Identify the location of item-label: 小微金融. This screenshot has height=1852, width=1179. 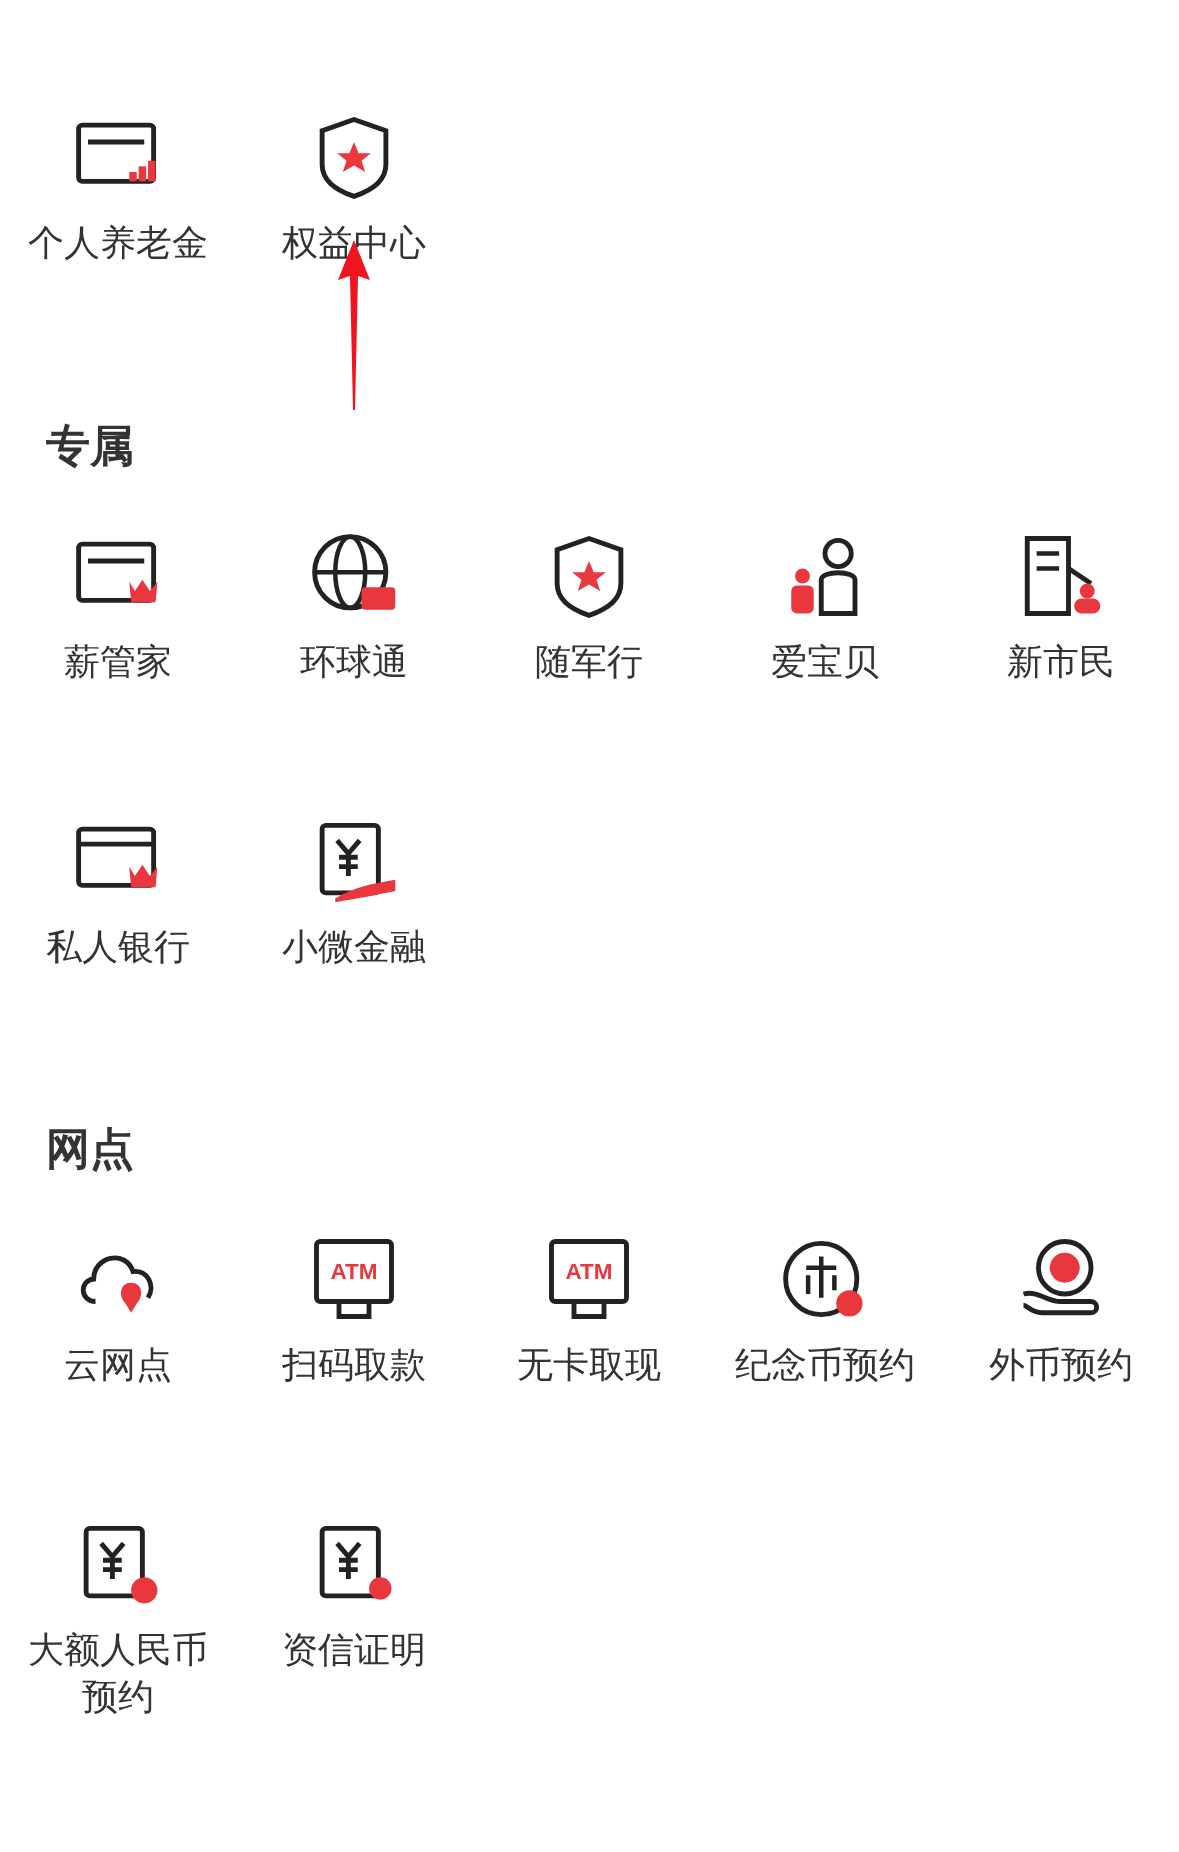
(353, 947).